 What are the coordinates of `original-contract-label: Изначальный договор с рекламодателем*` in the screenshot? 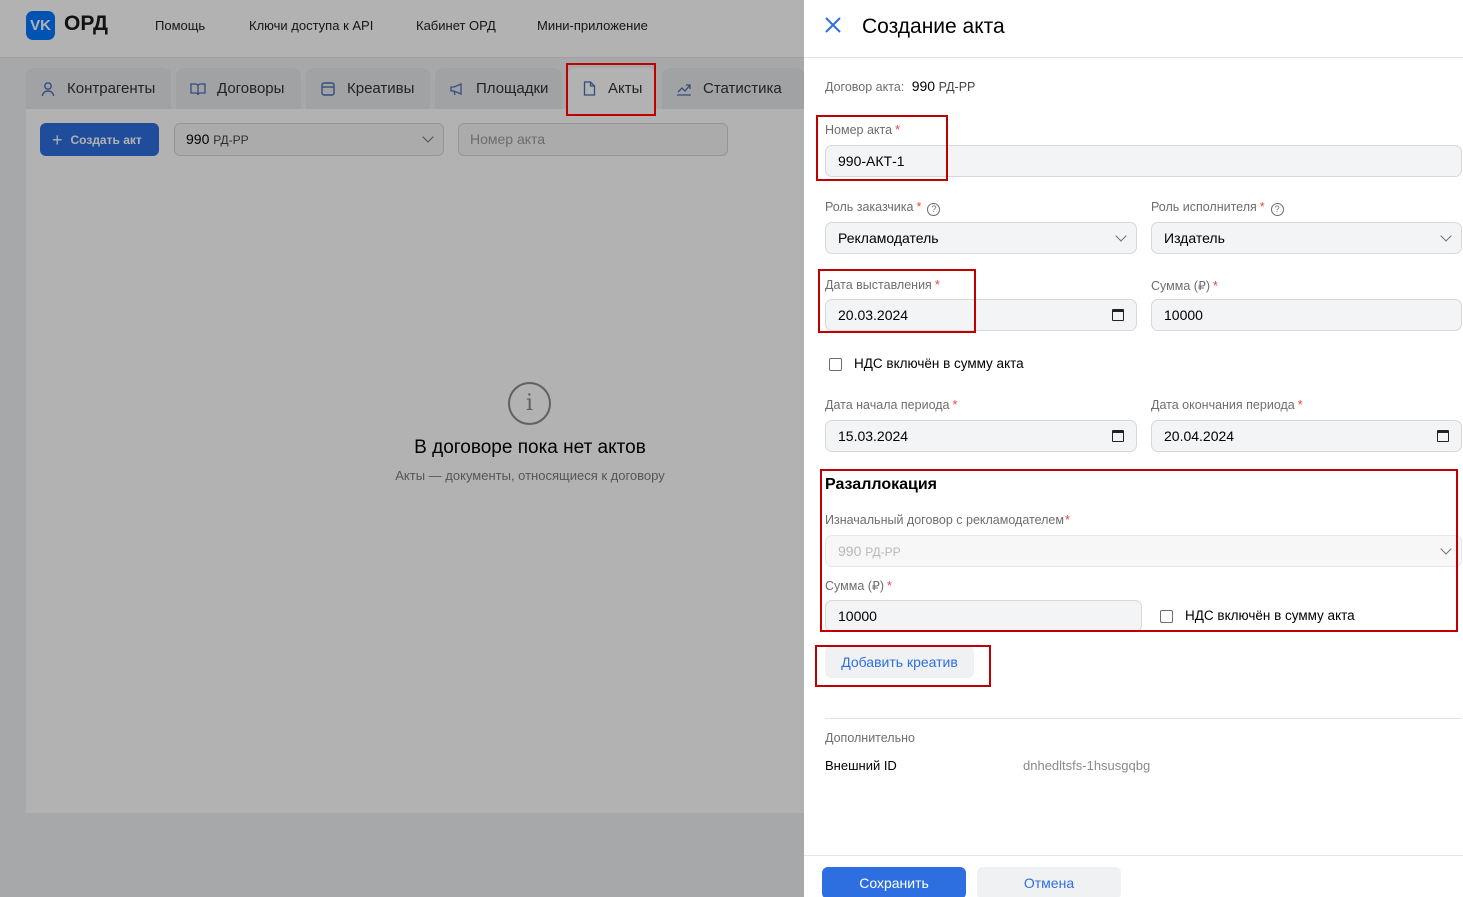 It's located at (947, 520).